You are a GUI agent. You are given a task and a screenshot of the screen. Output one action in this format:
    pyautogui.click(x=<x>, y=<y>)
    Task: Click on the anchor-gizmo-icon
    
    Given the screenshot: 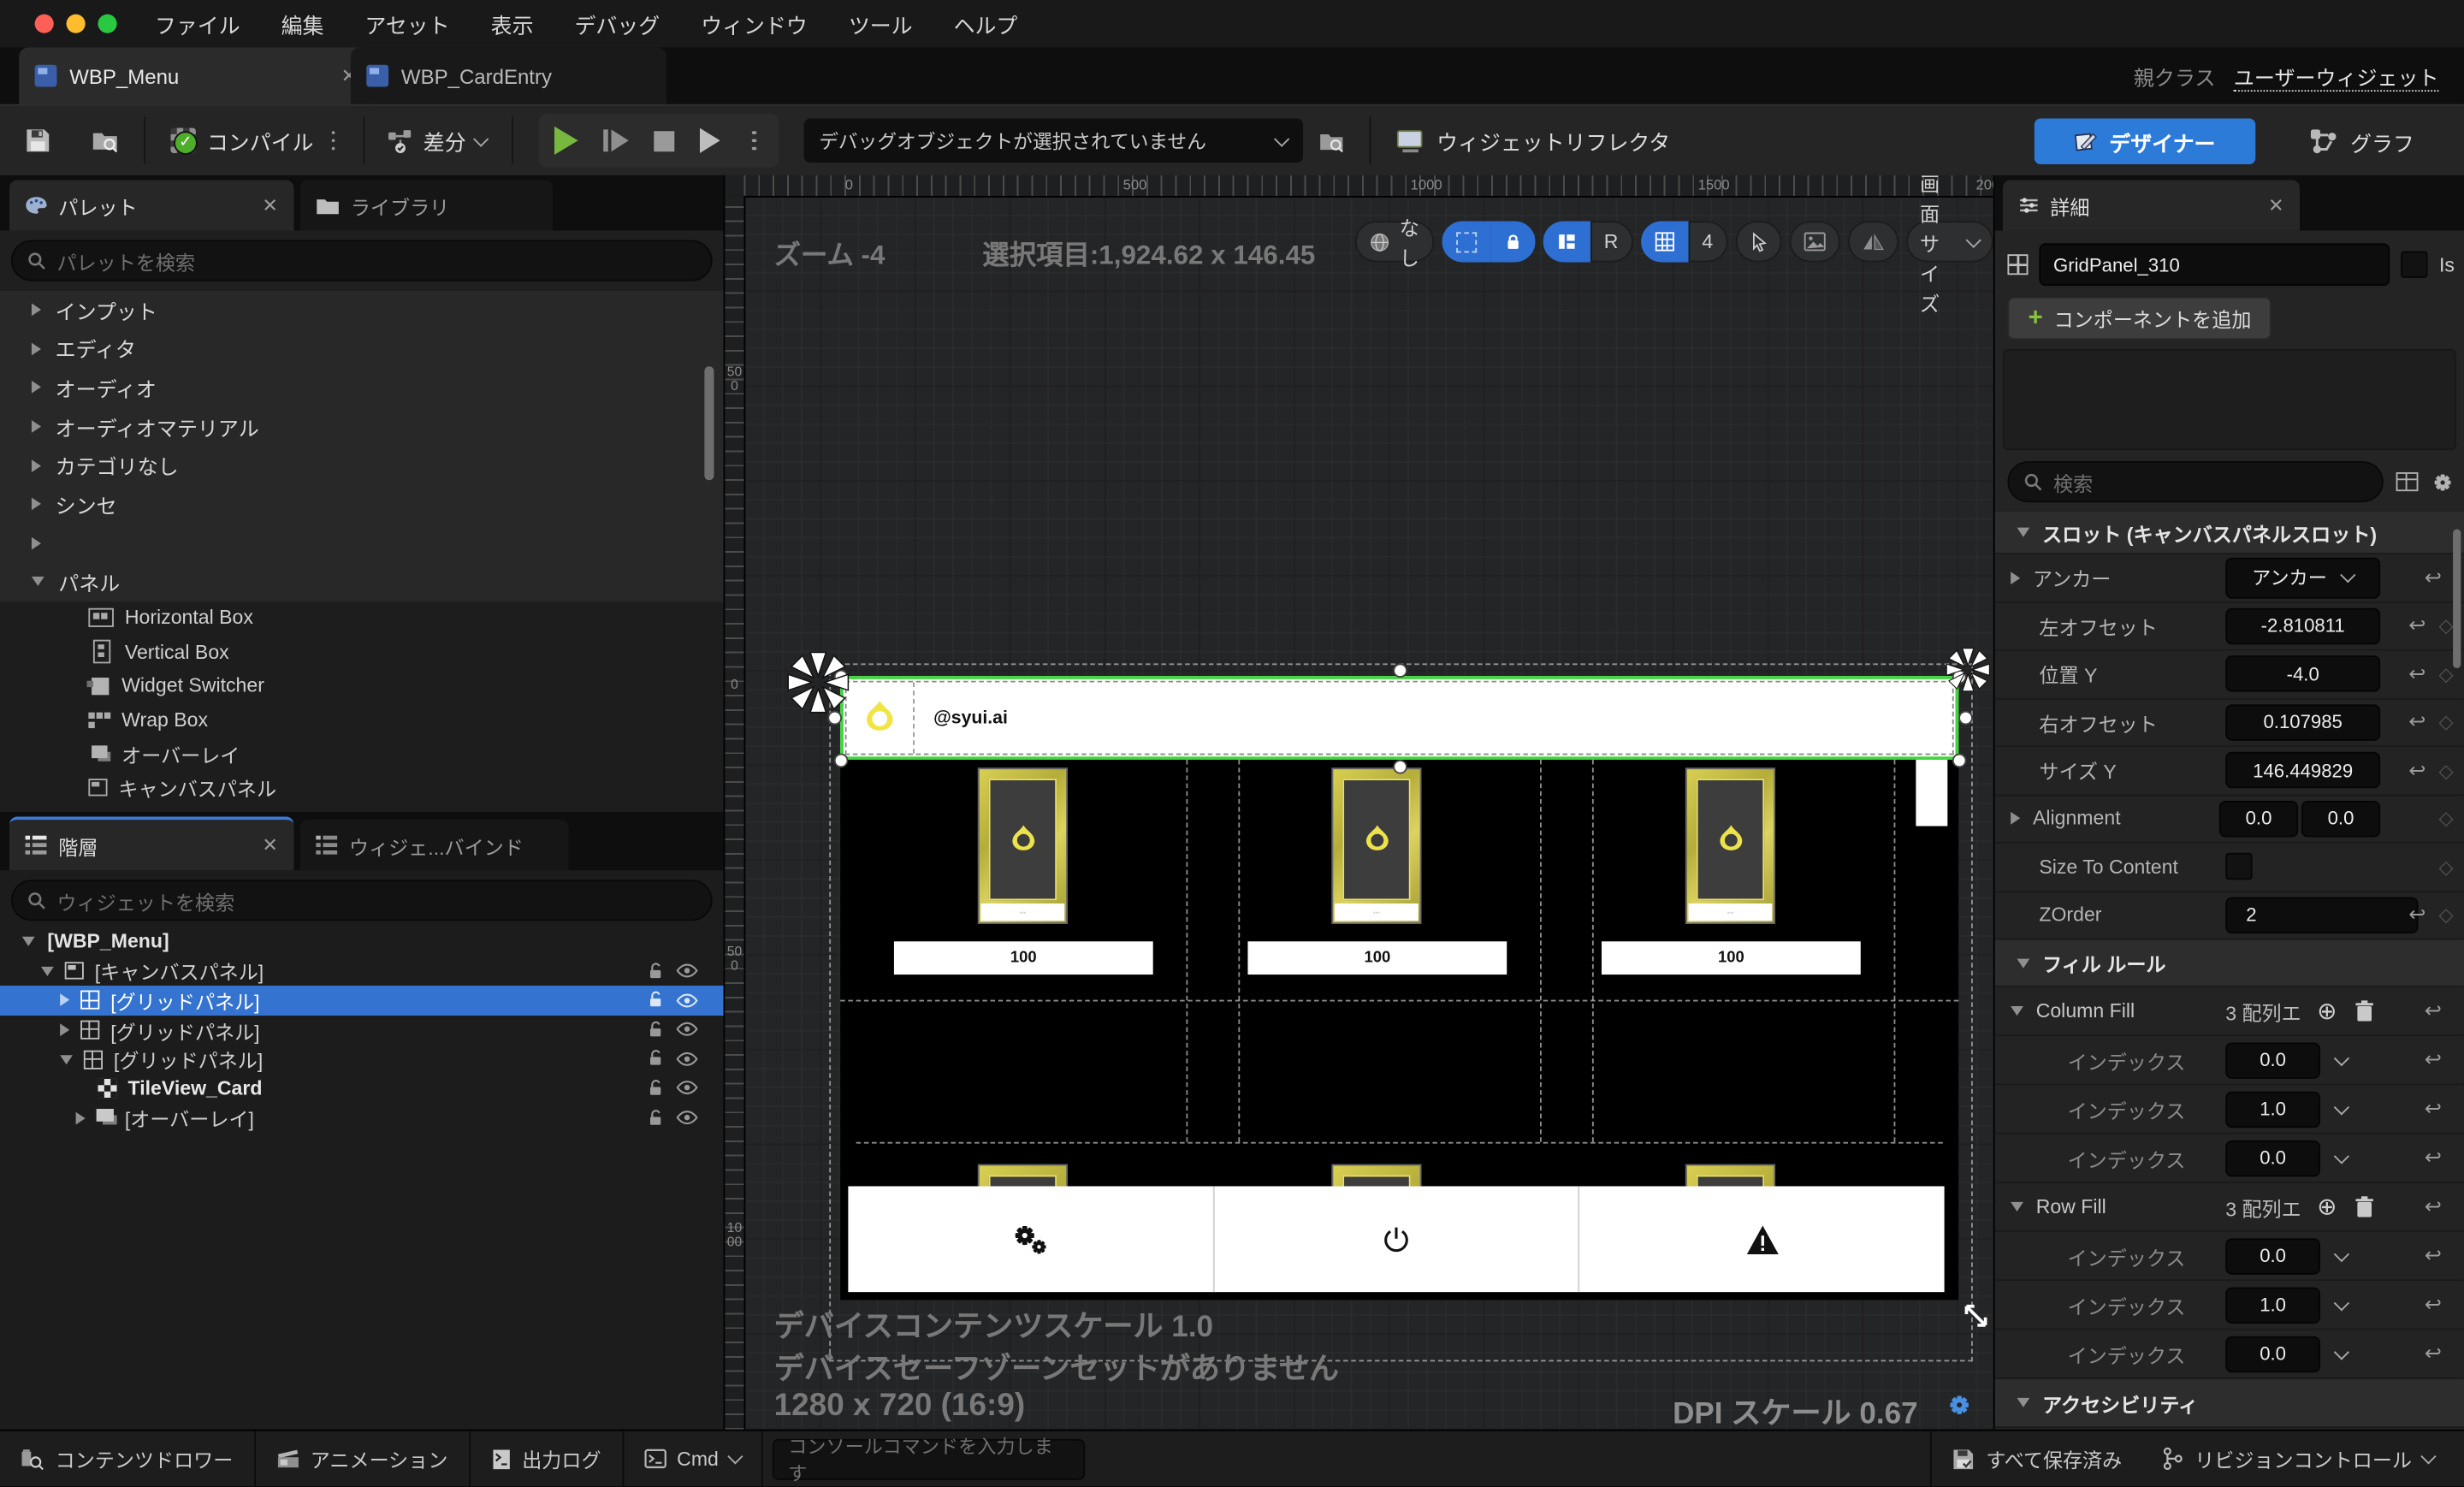 What is the action you would take?
    pyautogui.click(x=818, y=682)
    